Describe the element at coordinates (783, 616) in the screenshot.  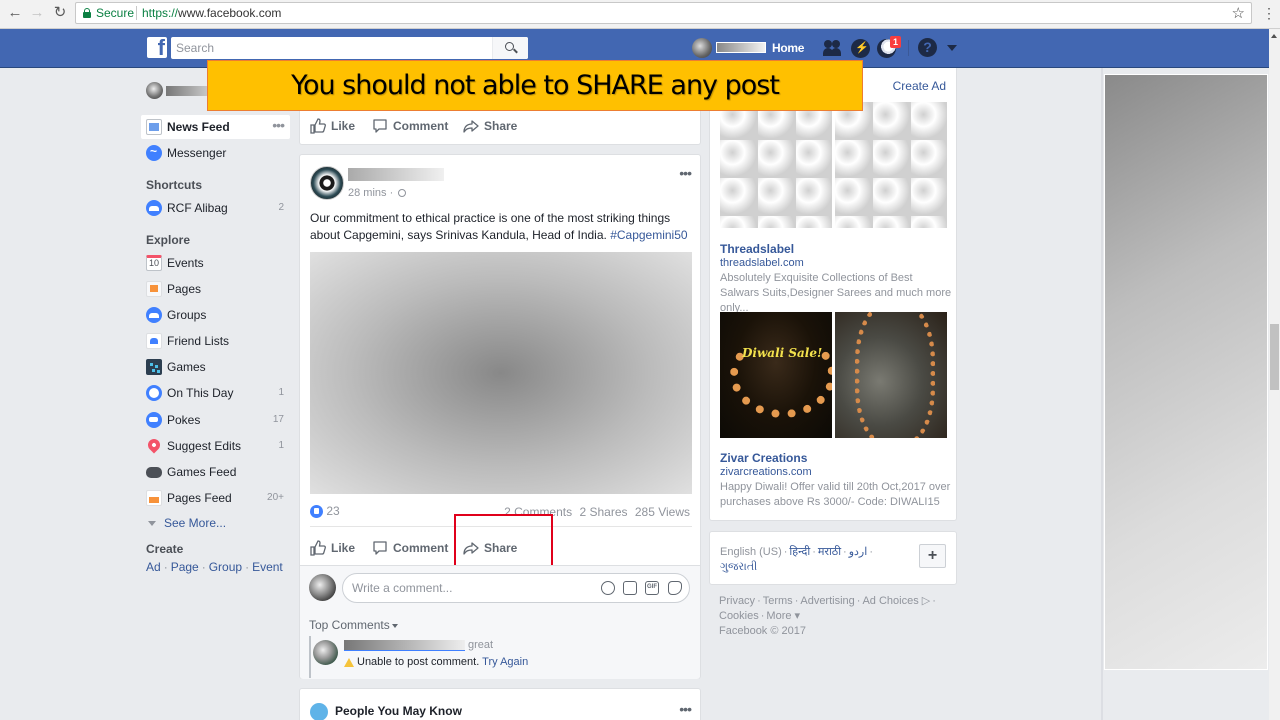
I see `more-link: More ▾` at that location.